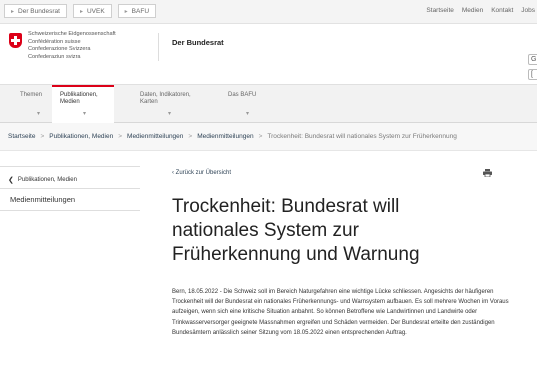 The height and width of the screenshot is (390, 537). I want to click on top-links: Startseite Medien Kontakt Jobs, so click(480, 10).